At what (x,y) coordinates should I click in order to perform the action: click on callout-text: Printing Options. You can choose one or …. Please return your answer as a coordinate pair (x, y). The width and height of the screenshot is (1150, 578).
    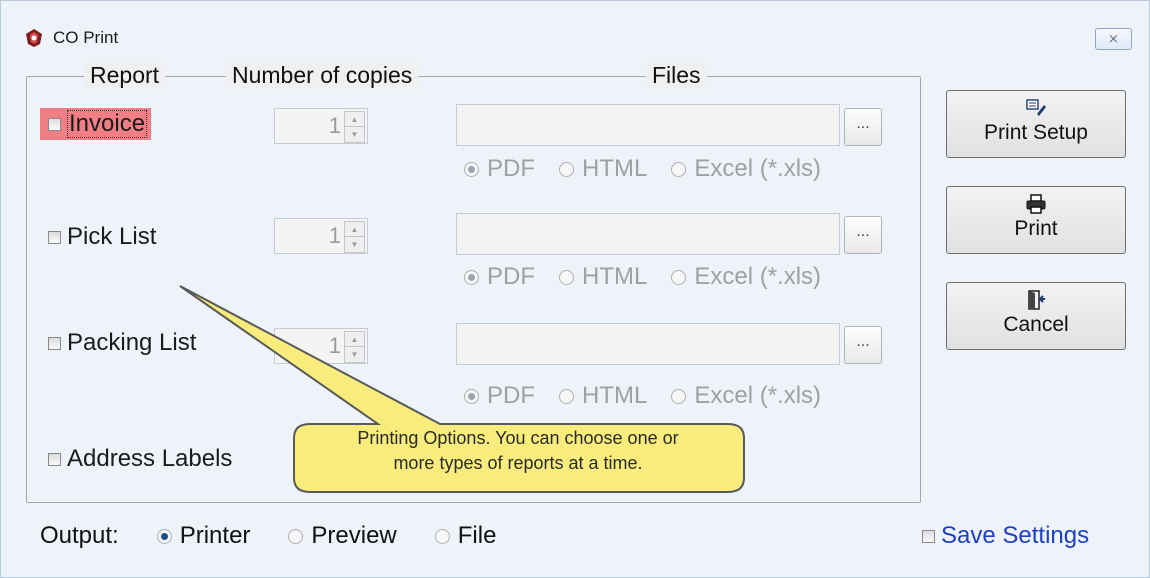
    Looking at the image, I should click on (518, 451).